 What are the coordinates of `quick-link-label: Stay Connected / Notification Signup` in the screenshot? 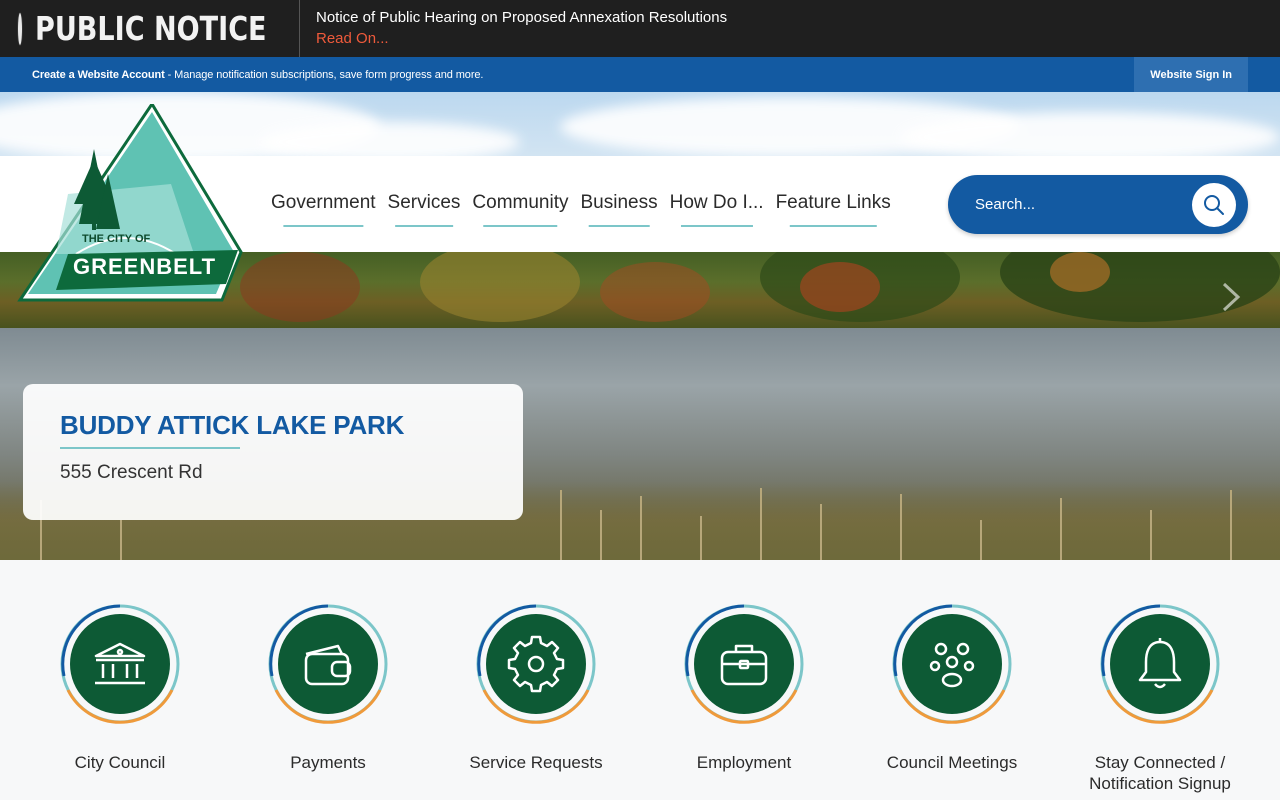 It's located at (1160, 773).